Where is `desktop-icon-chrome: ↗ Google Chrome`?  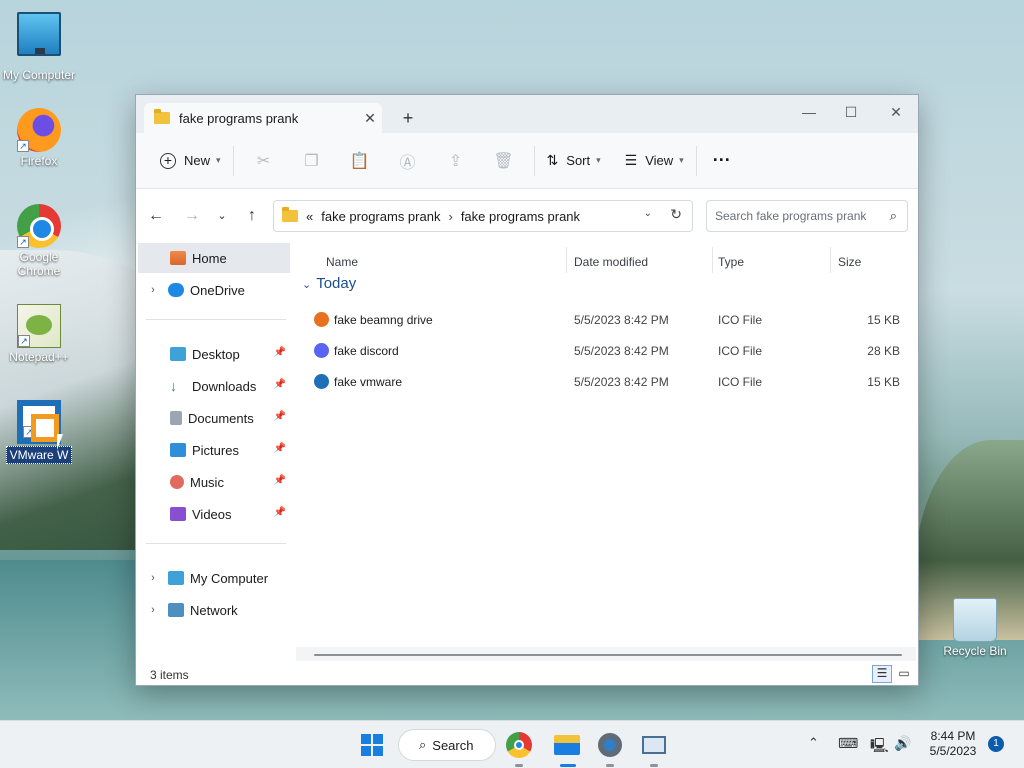 desktop-icon-chrome: ↗ Google Chrome is located at coordinates (39, 241).